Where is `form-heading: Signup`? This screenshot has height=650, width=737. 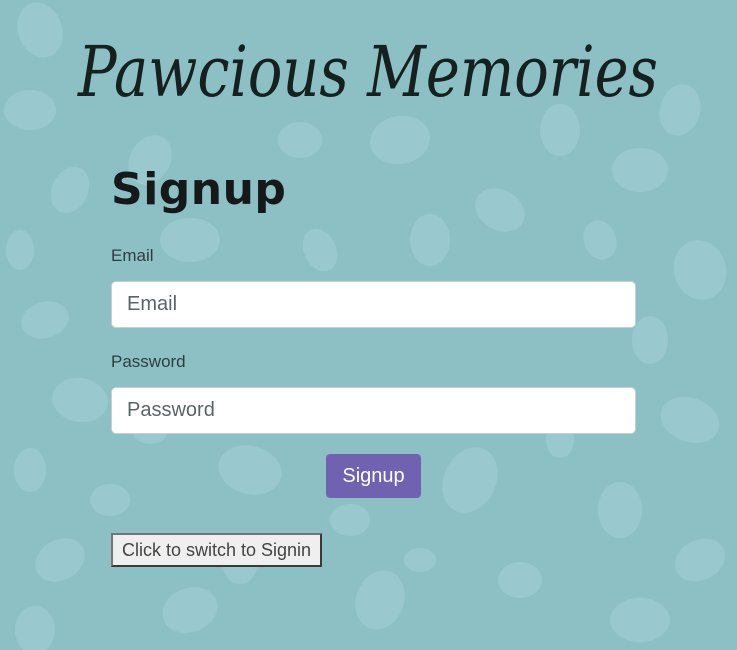 form-heading: Signup is located at coordinates (199, 189).